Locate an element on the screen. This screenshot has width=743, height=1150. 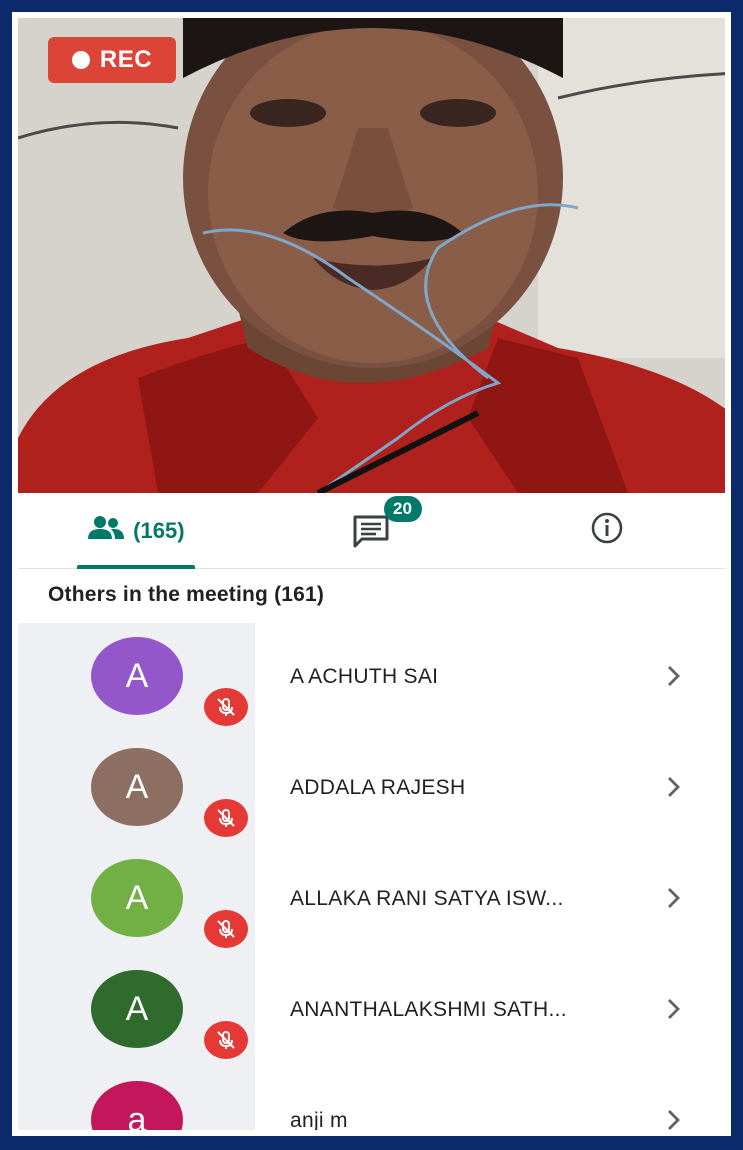
list-item: a anji m is located at coordinates (371, 1098).